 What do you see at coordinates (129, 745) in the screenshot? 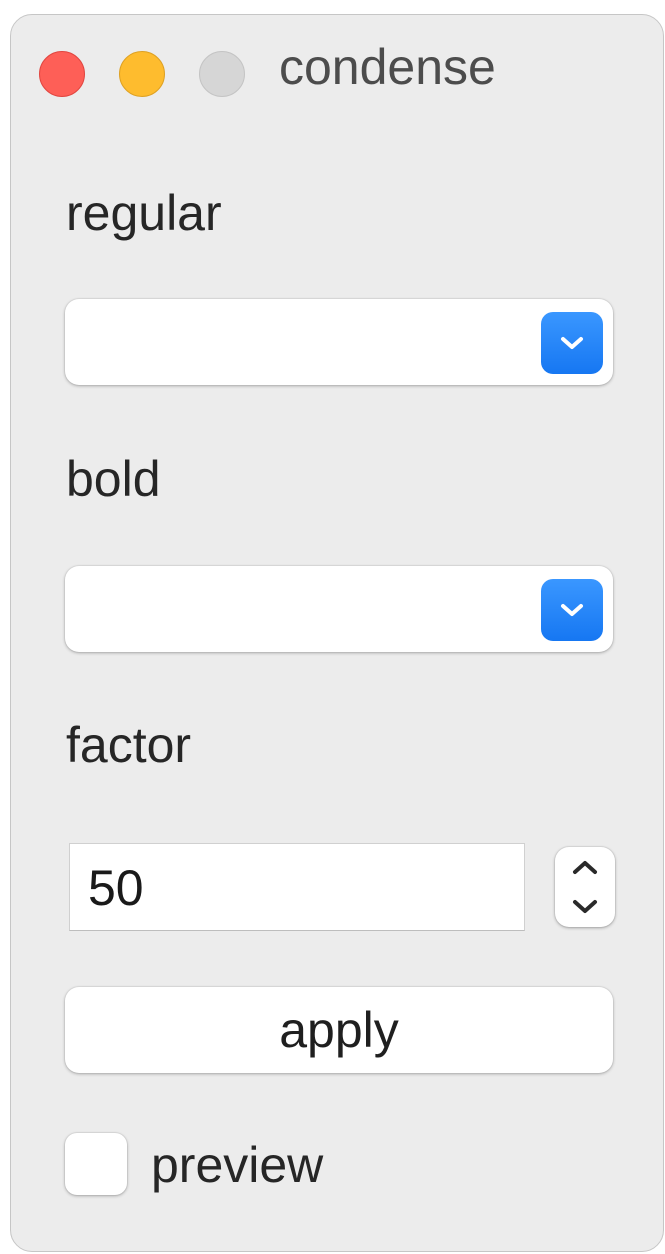
I see `factor-label: factor` at bounding box center [129, 745].